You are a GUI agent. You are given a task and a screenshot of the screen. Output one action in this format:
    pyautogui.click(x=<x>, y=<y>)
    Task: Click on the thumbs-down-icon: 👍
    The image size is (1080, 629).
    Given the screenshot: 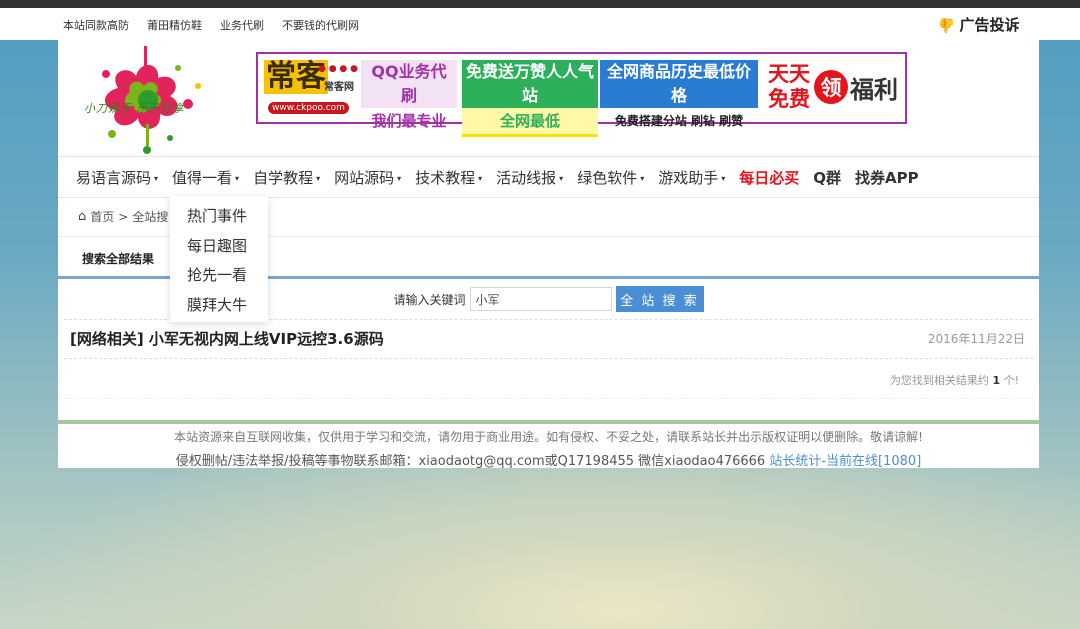 What is the action you would take?
    pyautogui.click(x=947, y=24)
    